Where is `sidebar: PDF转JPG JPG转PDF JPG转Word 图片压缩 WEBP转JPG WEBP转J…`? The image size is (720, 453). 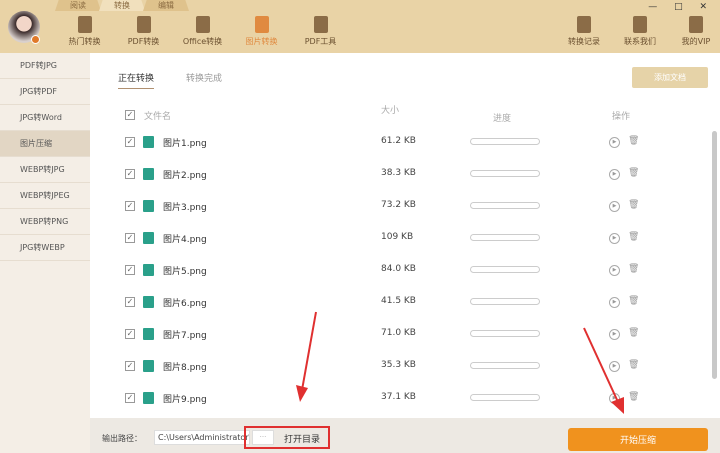
sidebar: PDF转JPG JPG转PDF JPG转Word 图片压缩 WEBP转JPG WEBP转J… is located at coordinates (45, 253).